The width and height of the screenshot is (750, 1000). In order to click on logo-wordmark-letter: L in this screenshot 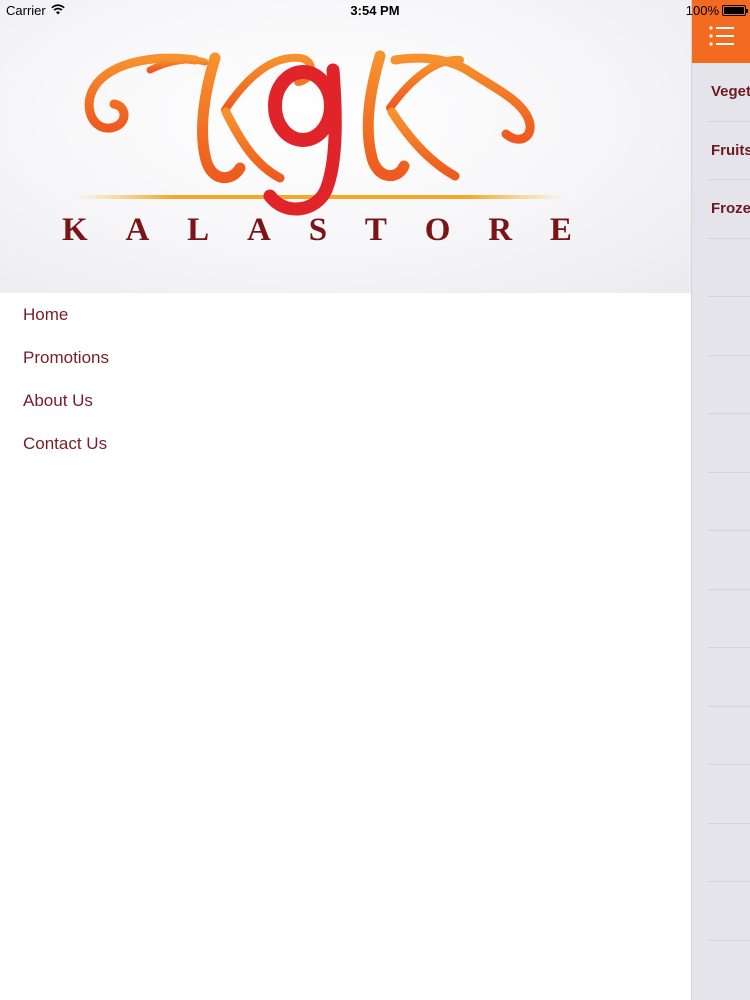, I will do `click(198, 230)`.